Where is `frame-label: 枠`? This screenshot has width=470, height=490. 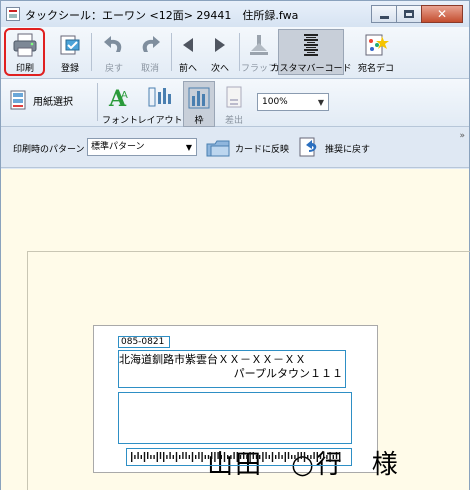
frame-label: 枠 is located at coordinates (199, 121).